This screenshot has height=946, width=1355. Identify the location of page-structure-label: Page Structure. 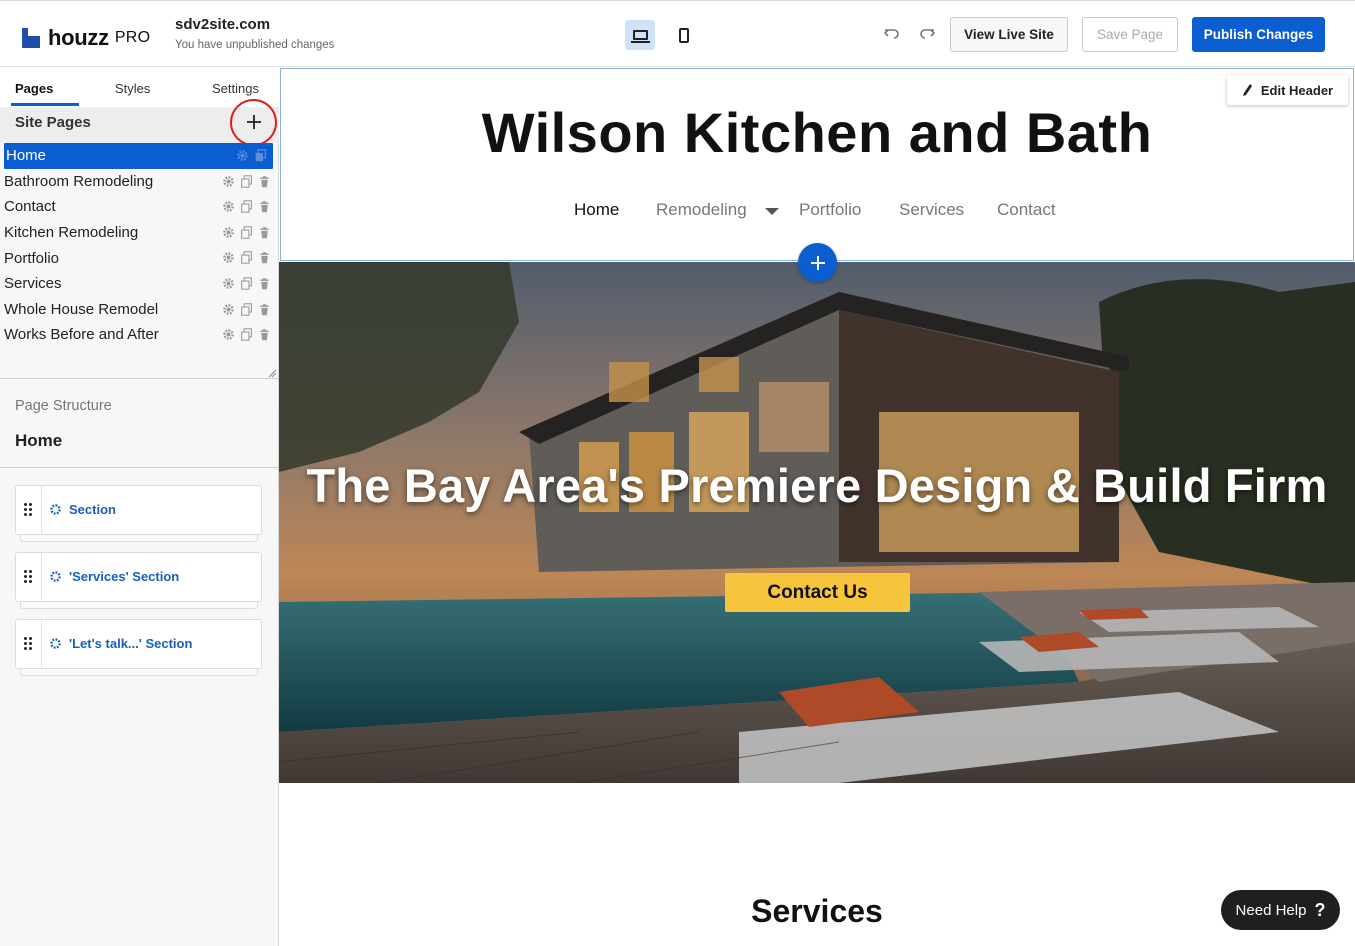
(63, 406).